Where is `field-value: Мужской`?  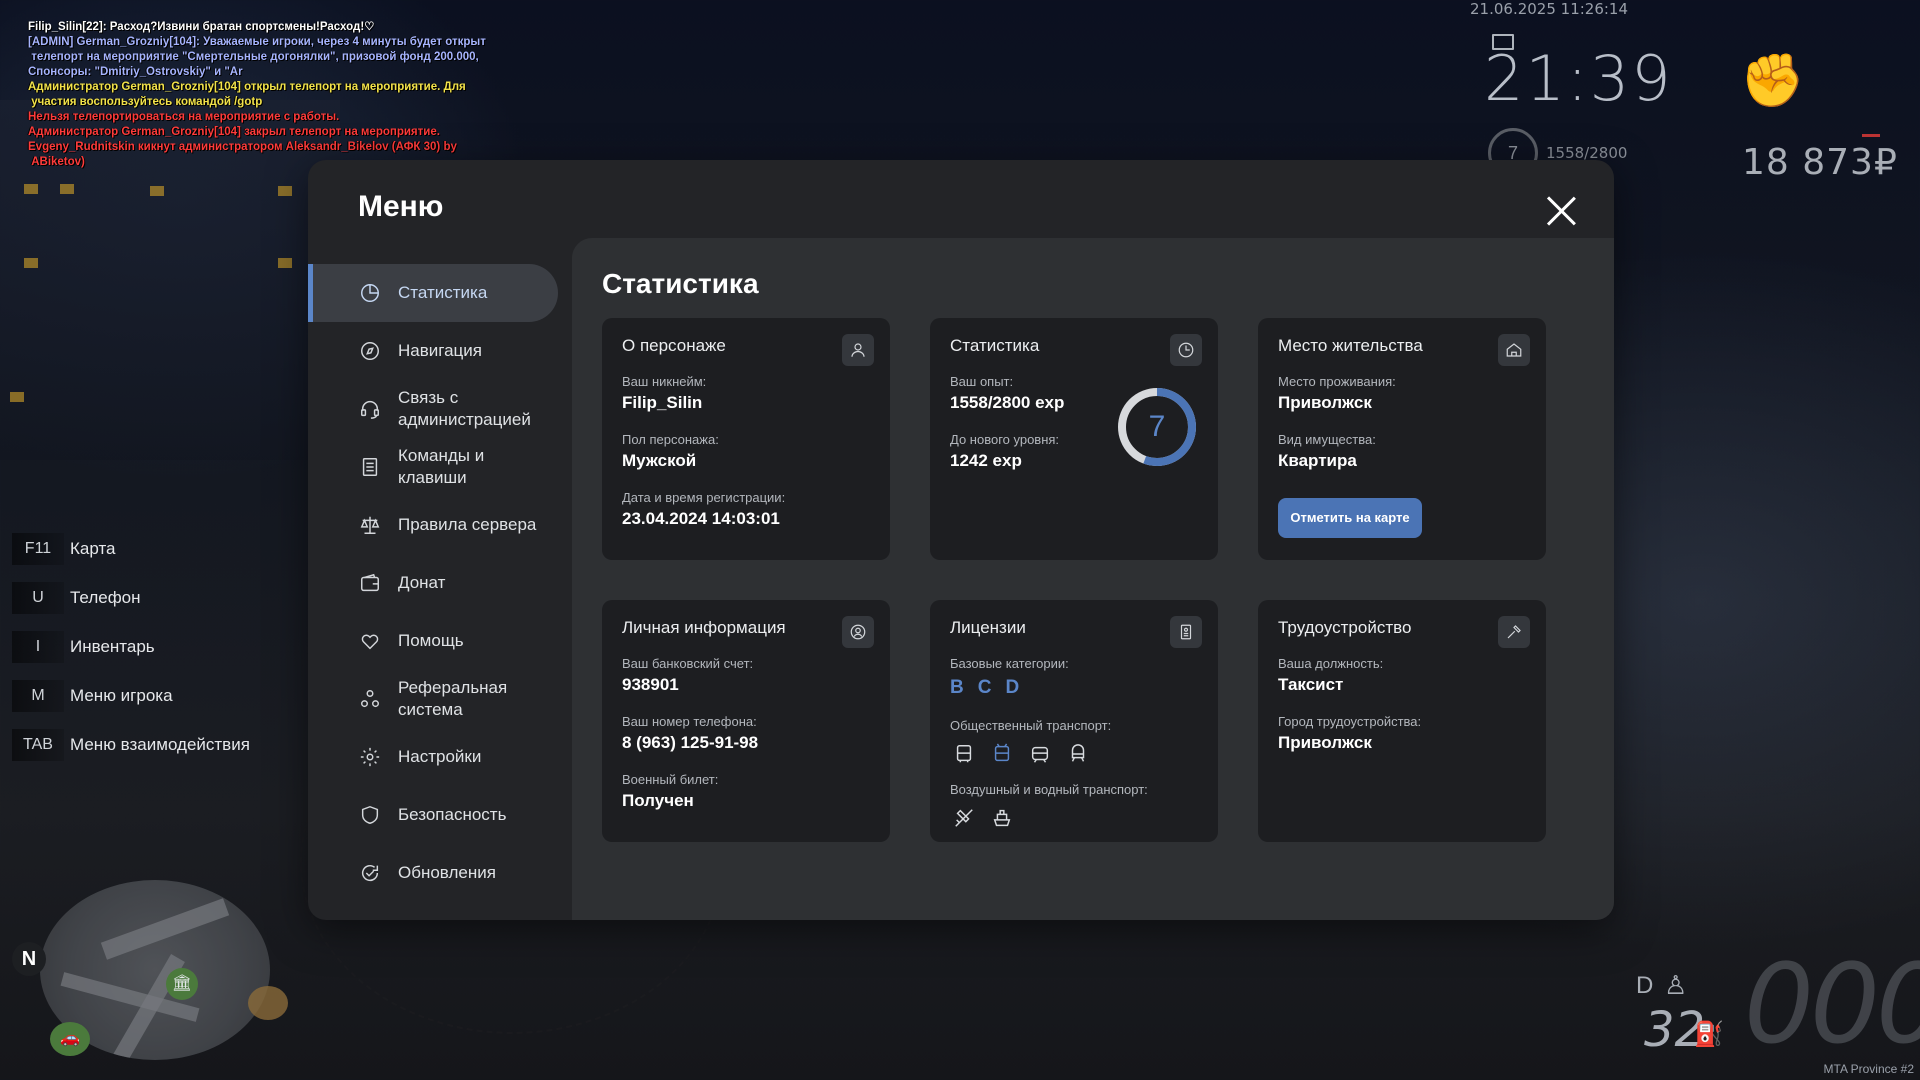 field-value: Мужской is located at coordinates (659, 460).